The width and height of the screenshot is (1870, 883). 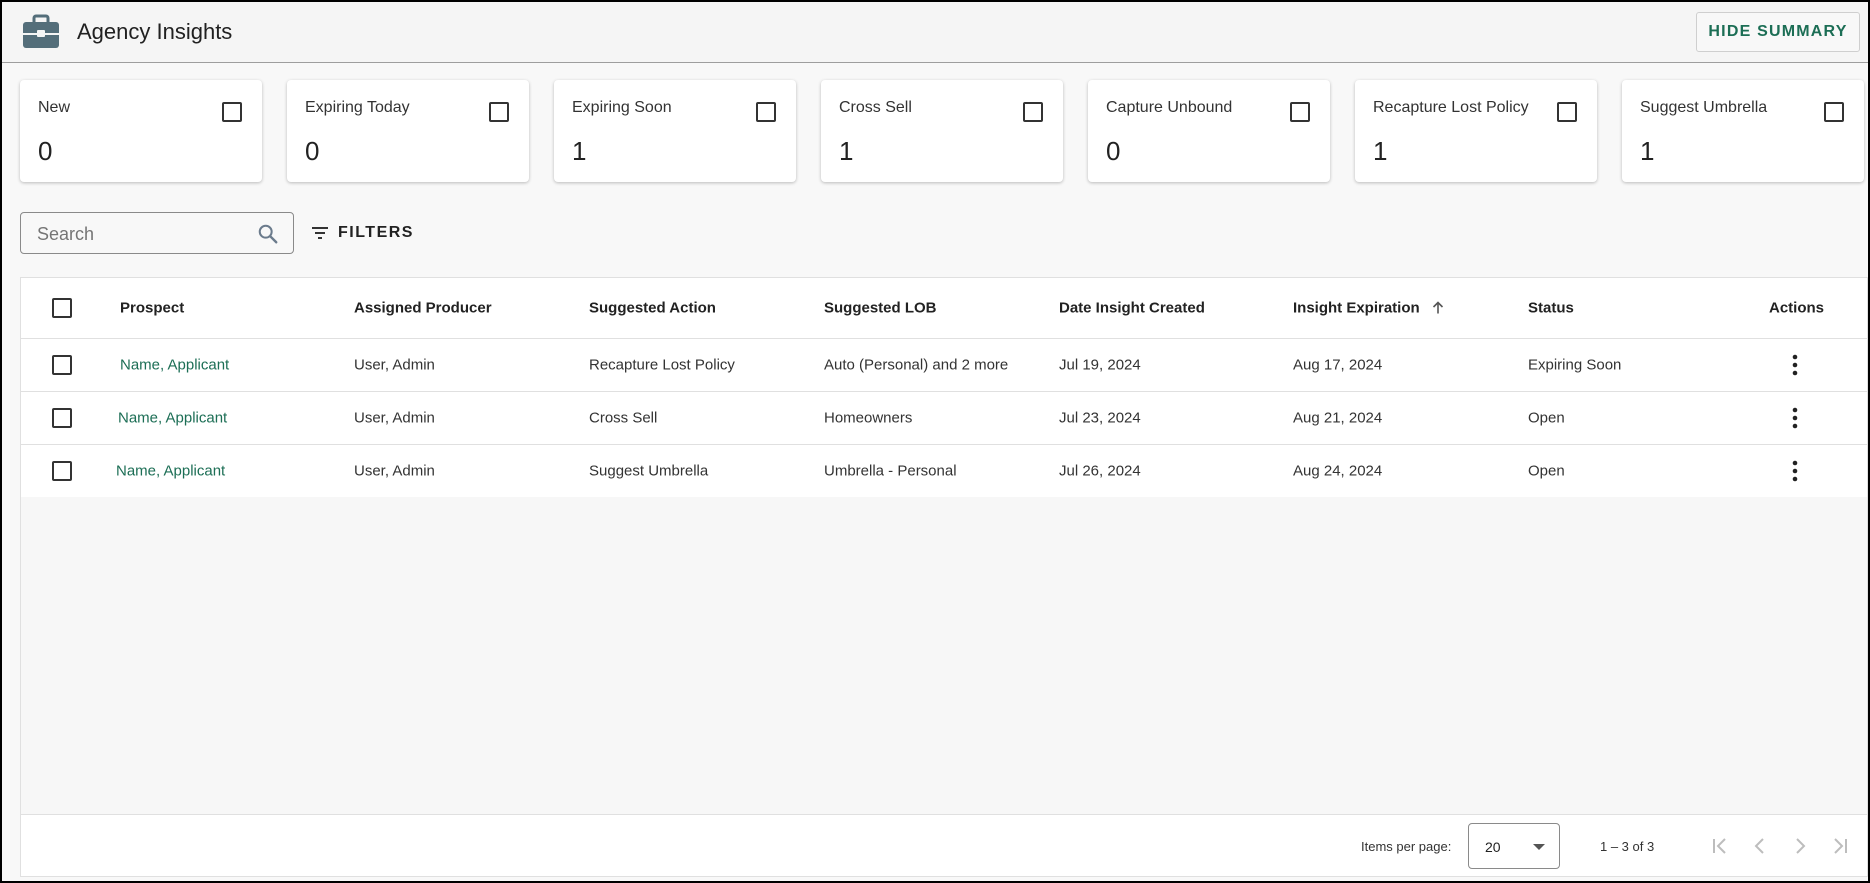 What do you see at coordinates (1720, 846) in the screenshot?
I see `first-page-icon` at bounding box center [1720, 846].